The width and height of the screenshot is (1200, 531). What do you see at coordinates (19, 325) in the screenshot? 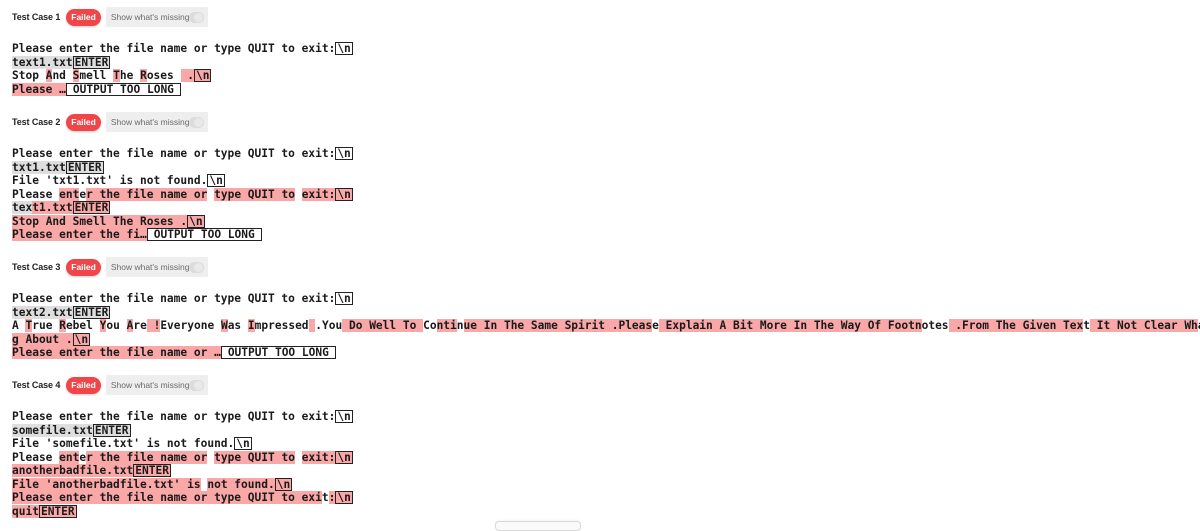
I see `output-text: A` at bounding box center [19, 325].